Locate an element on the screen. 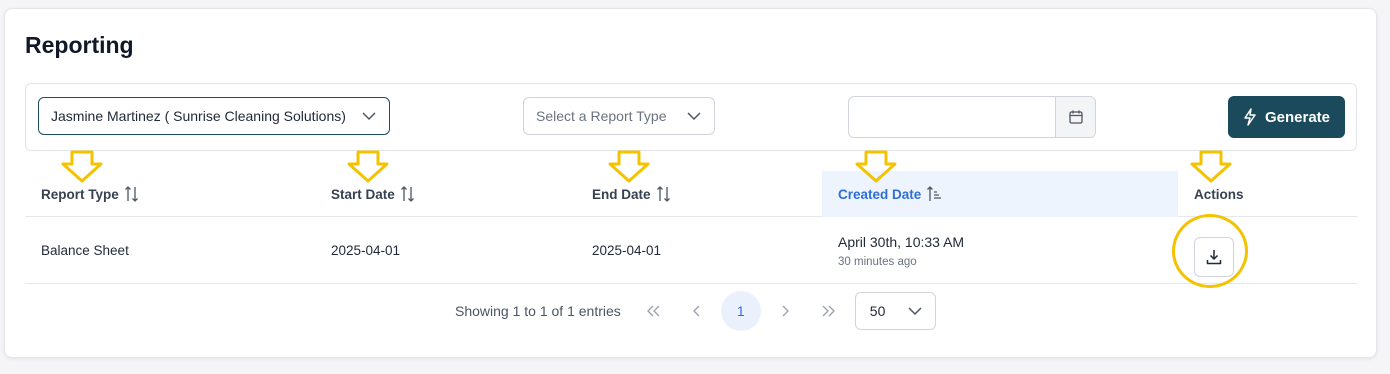 Image resolution: width=1390 pixels, height=374 pixels. page-title: Reporting is located at coordinates (79, 45).